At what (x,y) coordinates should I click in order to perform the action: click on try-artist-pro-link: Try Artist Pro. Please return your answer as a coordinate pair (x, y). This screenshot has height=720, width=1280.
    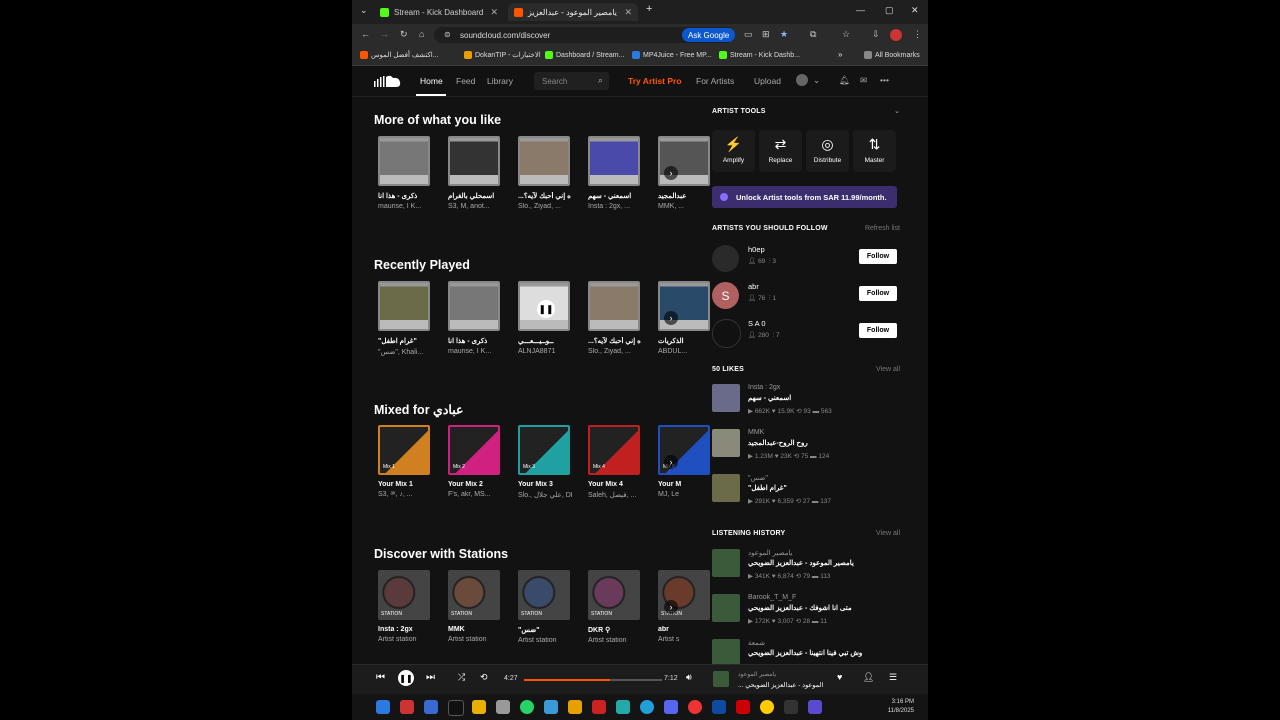
    Looking at the image, I should click on (655, 81).